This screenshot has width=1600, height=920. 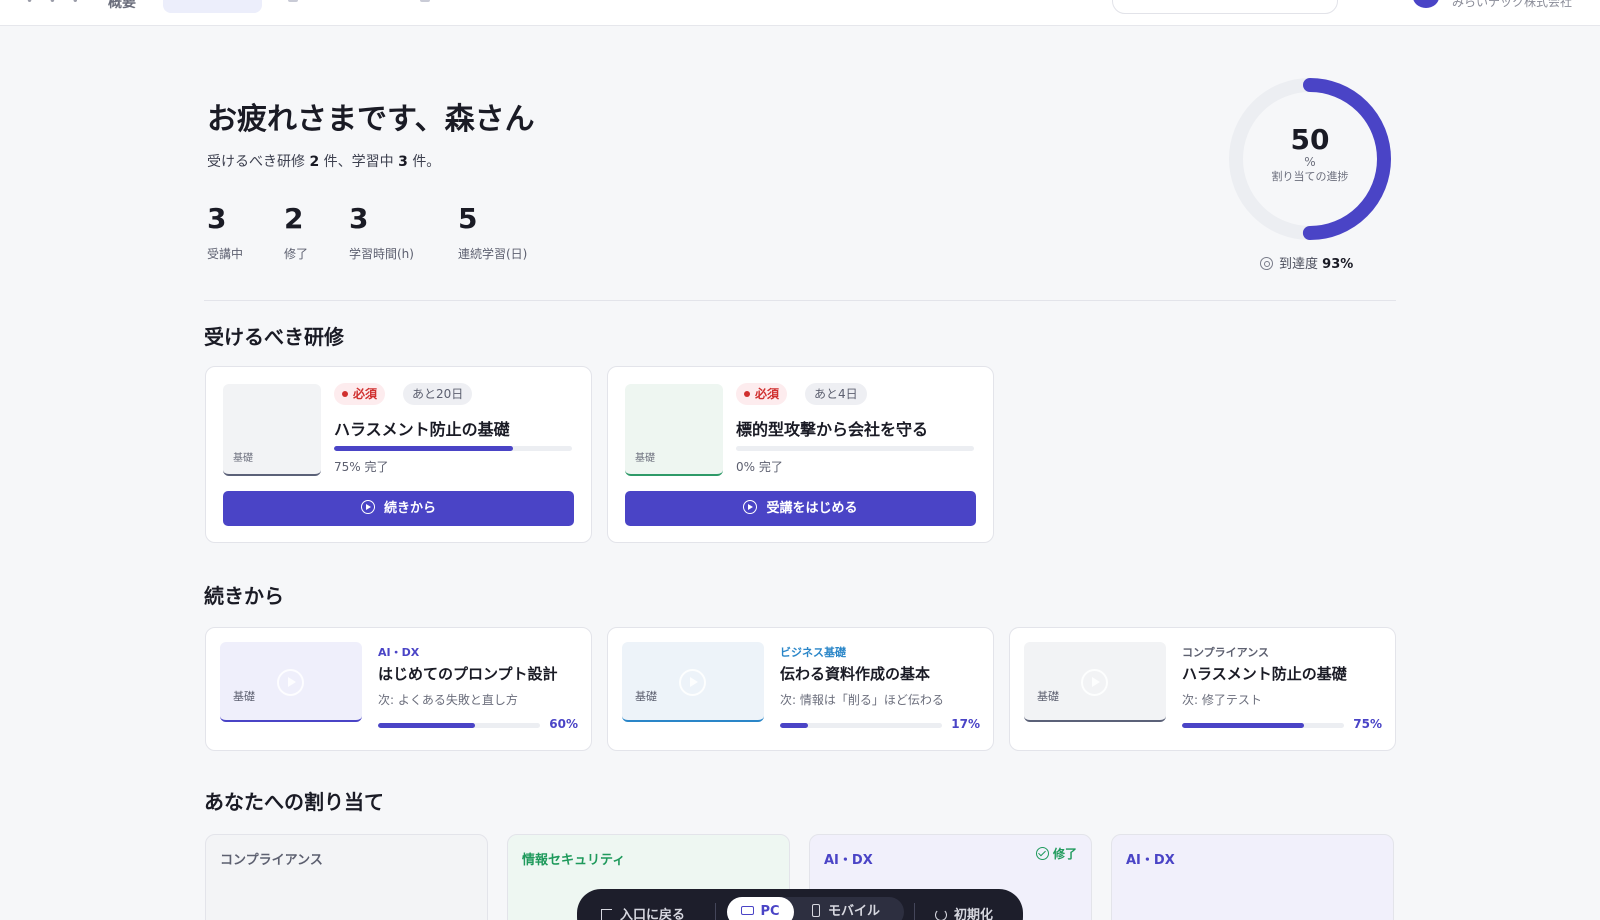 I want to click on progress-percent: 17%, so click(x=965, y=724).